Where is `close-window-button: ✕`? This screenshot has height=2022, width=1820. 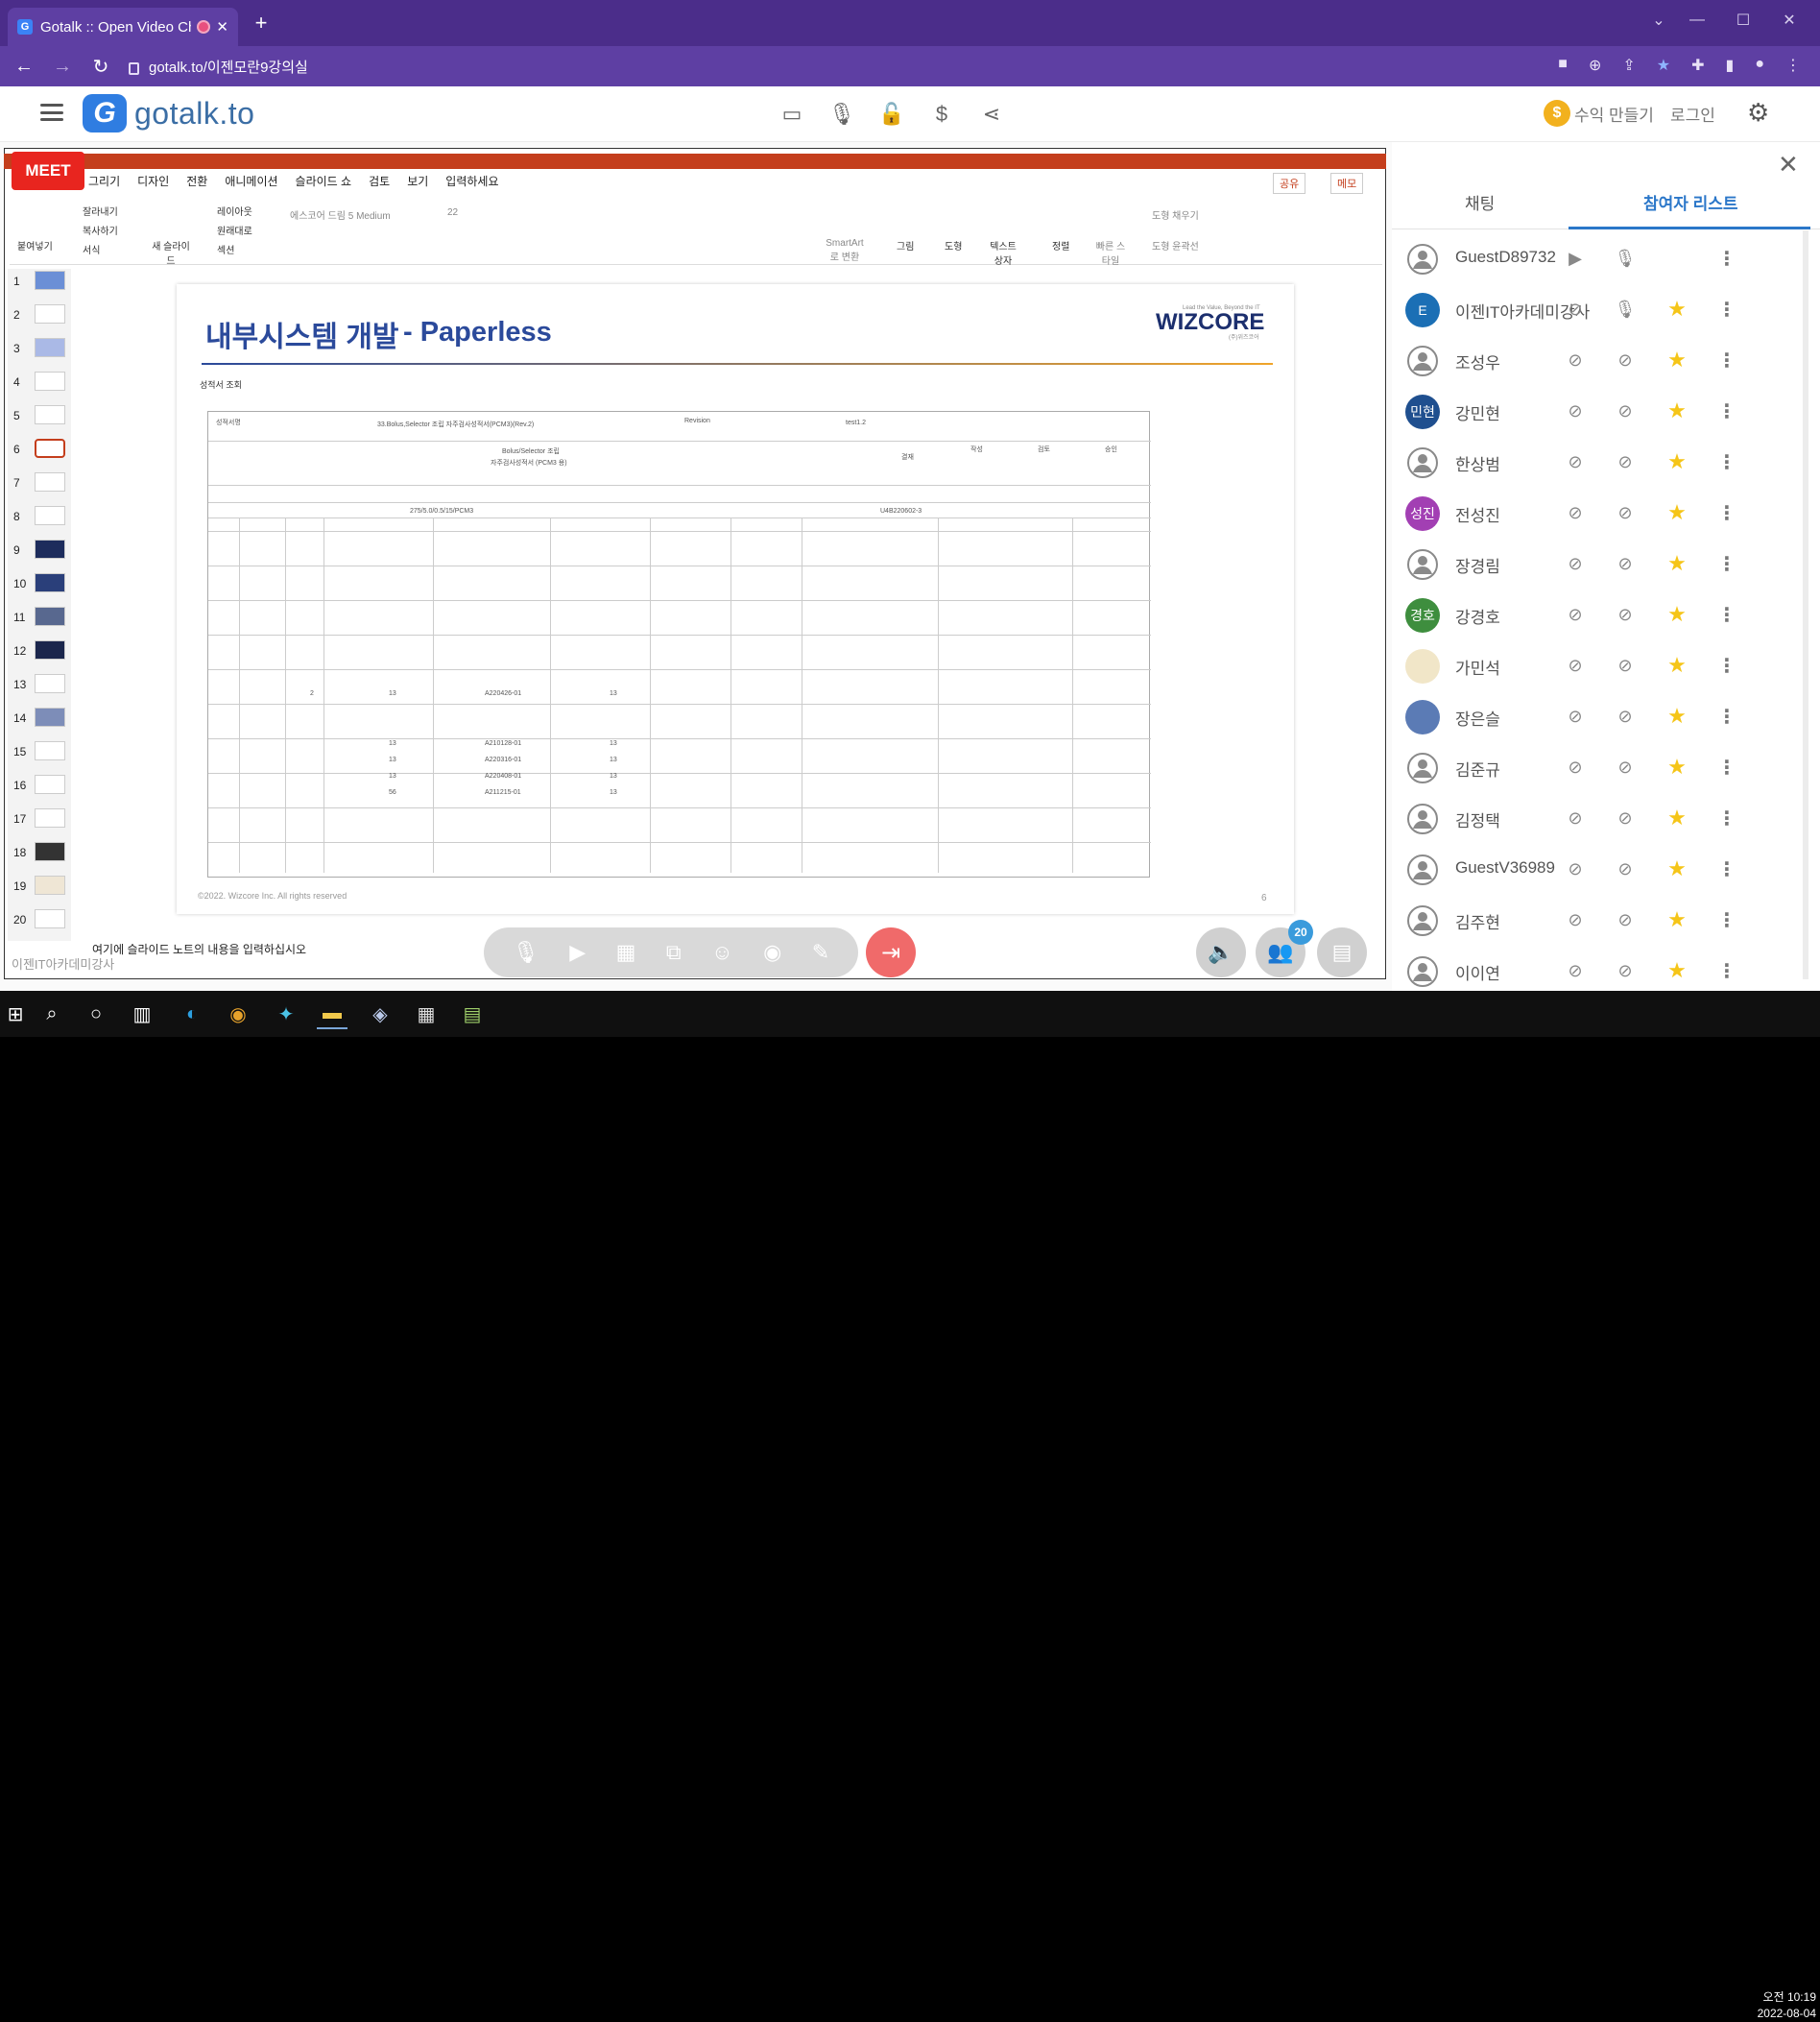 close-window-button: ✕ is located at coordinates (1789, 20).